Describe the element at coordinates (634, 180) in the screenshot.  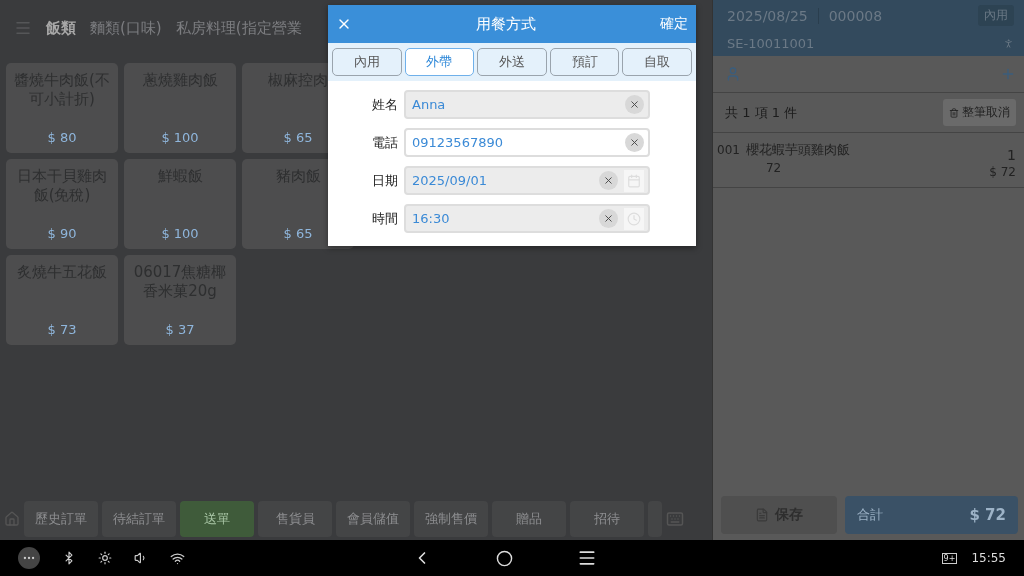
I see `calendar-icon` at that location.